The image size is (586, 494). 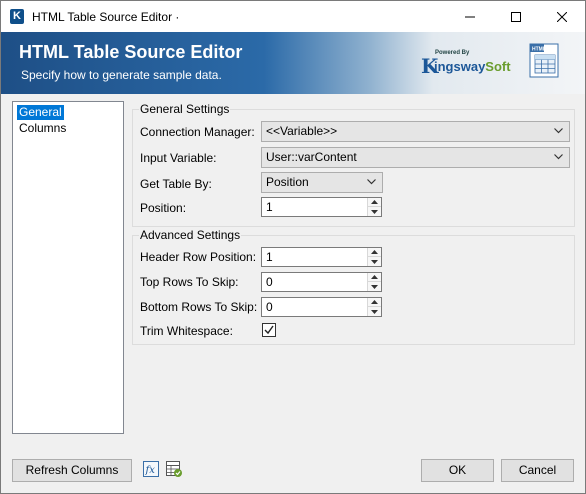 What do you see at coordinates (176, 184) in the screenshot?
I see `get-table-by-label: Get Table By:` at bounding box center [176, 184].